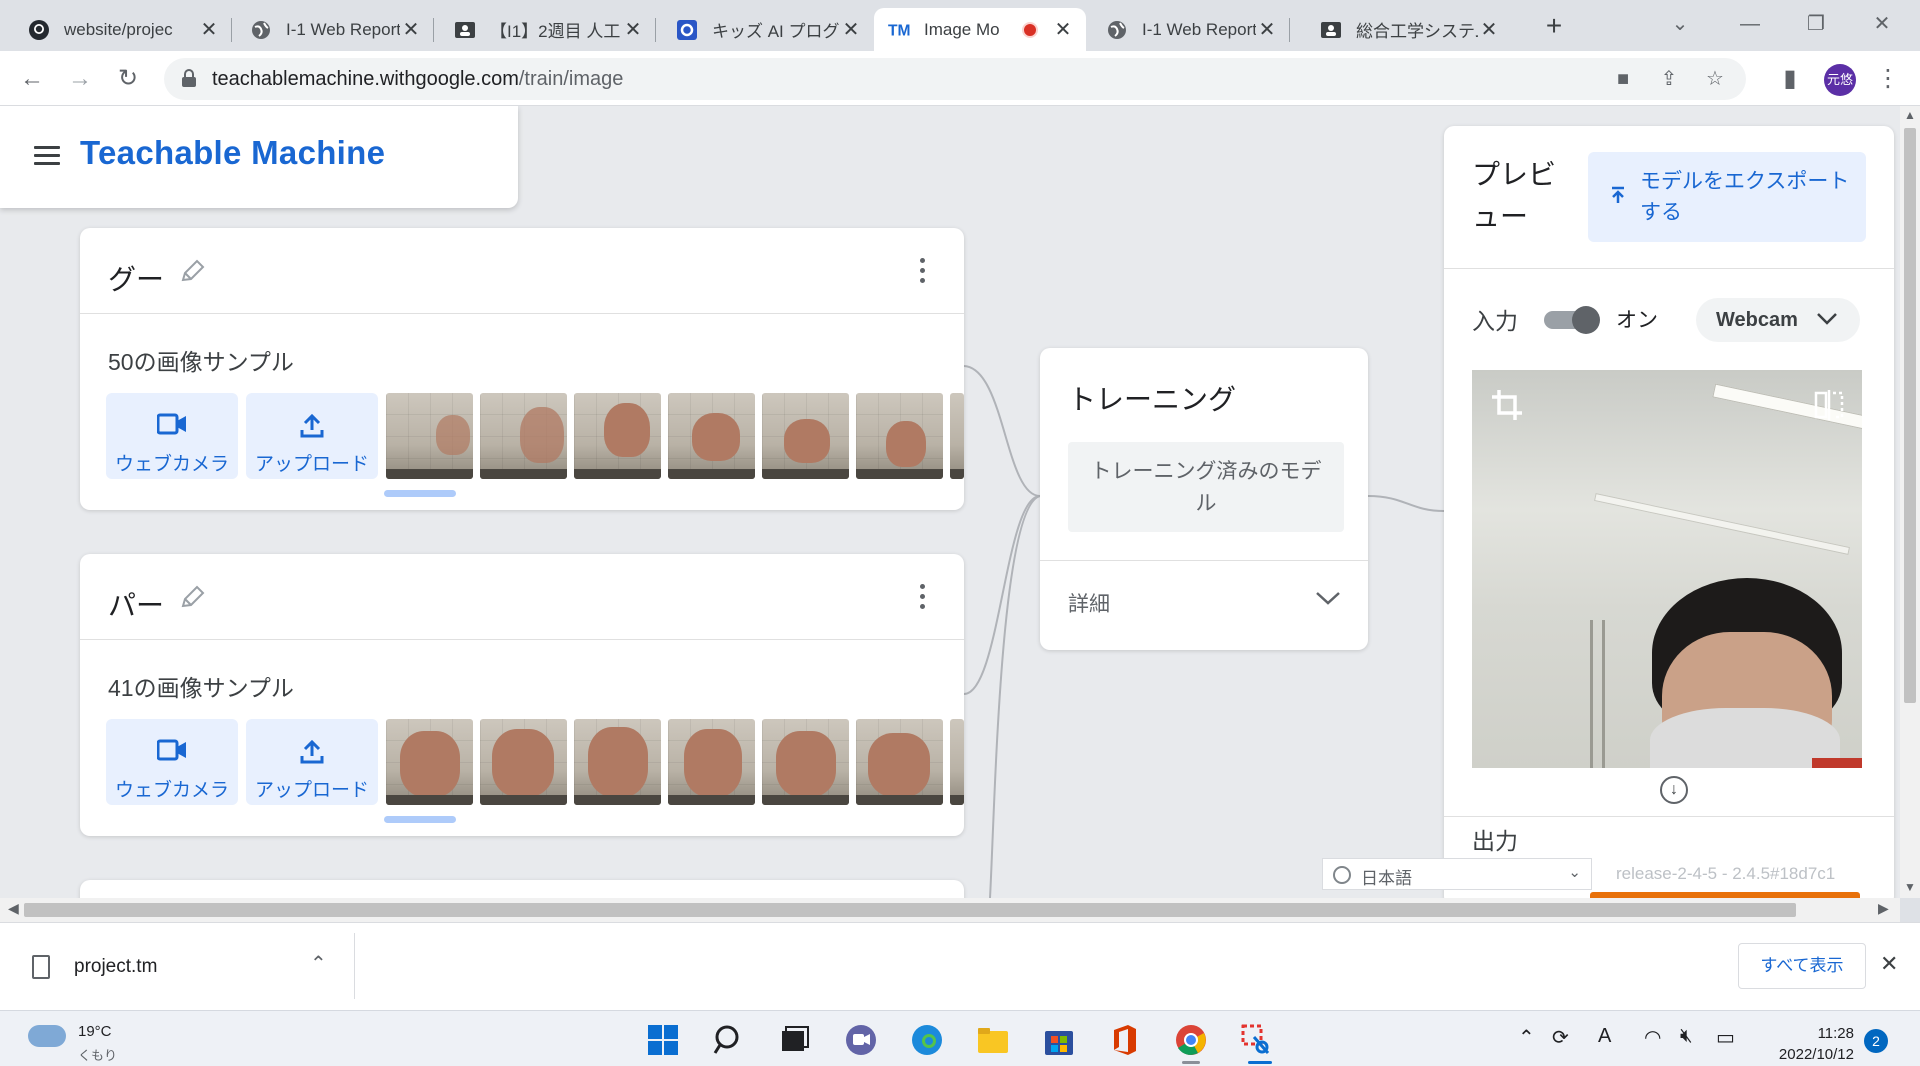  What do you see at coordinates (259, 157) in the screenshot?
I see `app-header: Teachable Machine` at bounding box center [259, 157].